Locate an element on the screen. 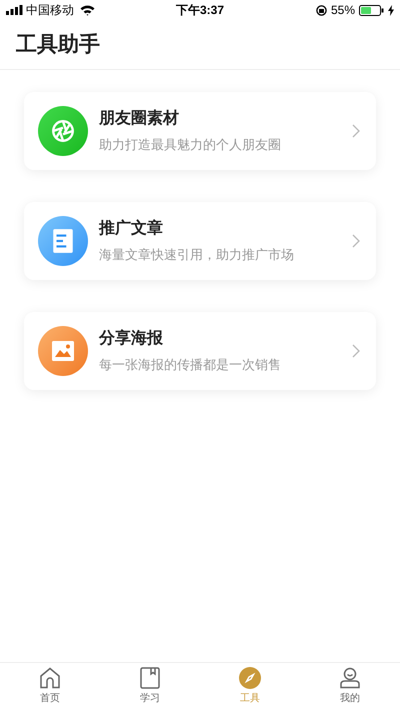 This screenshot has height=710, width=400. battery-percent: 55% is located at coordinates (342, 10).